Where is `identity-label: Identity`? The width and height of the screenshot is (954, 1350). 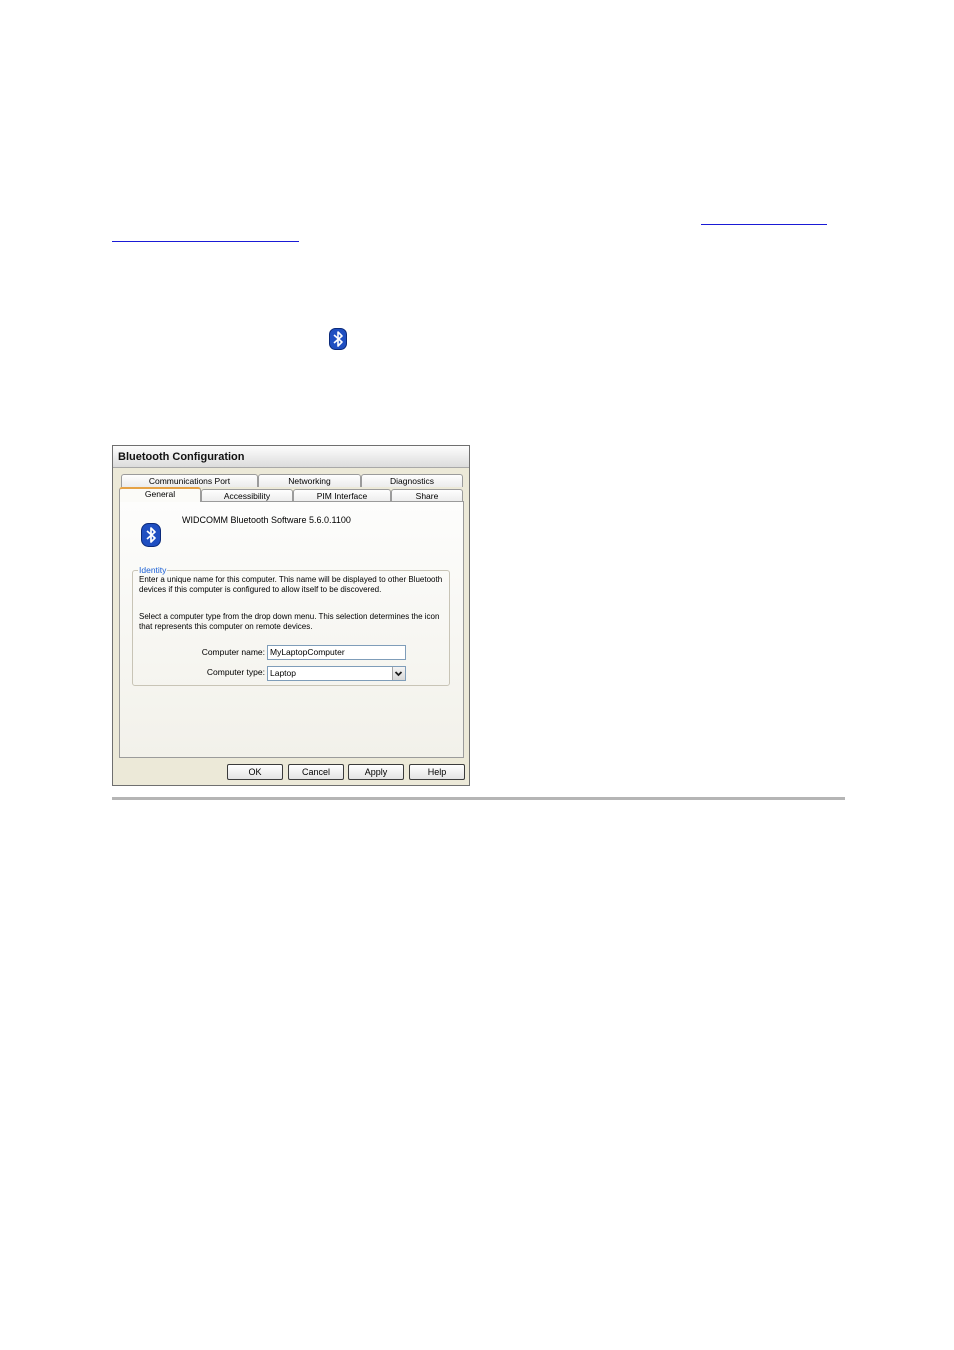 identity-label: Identity is located at coordinates (153, 570).